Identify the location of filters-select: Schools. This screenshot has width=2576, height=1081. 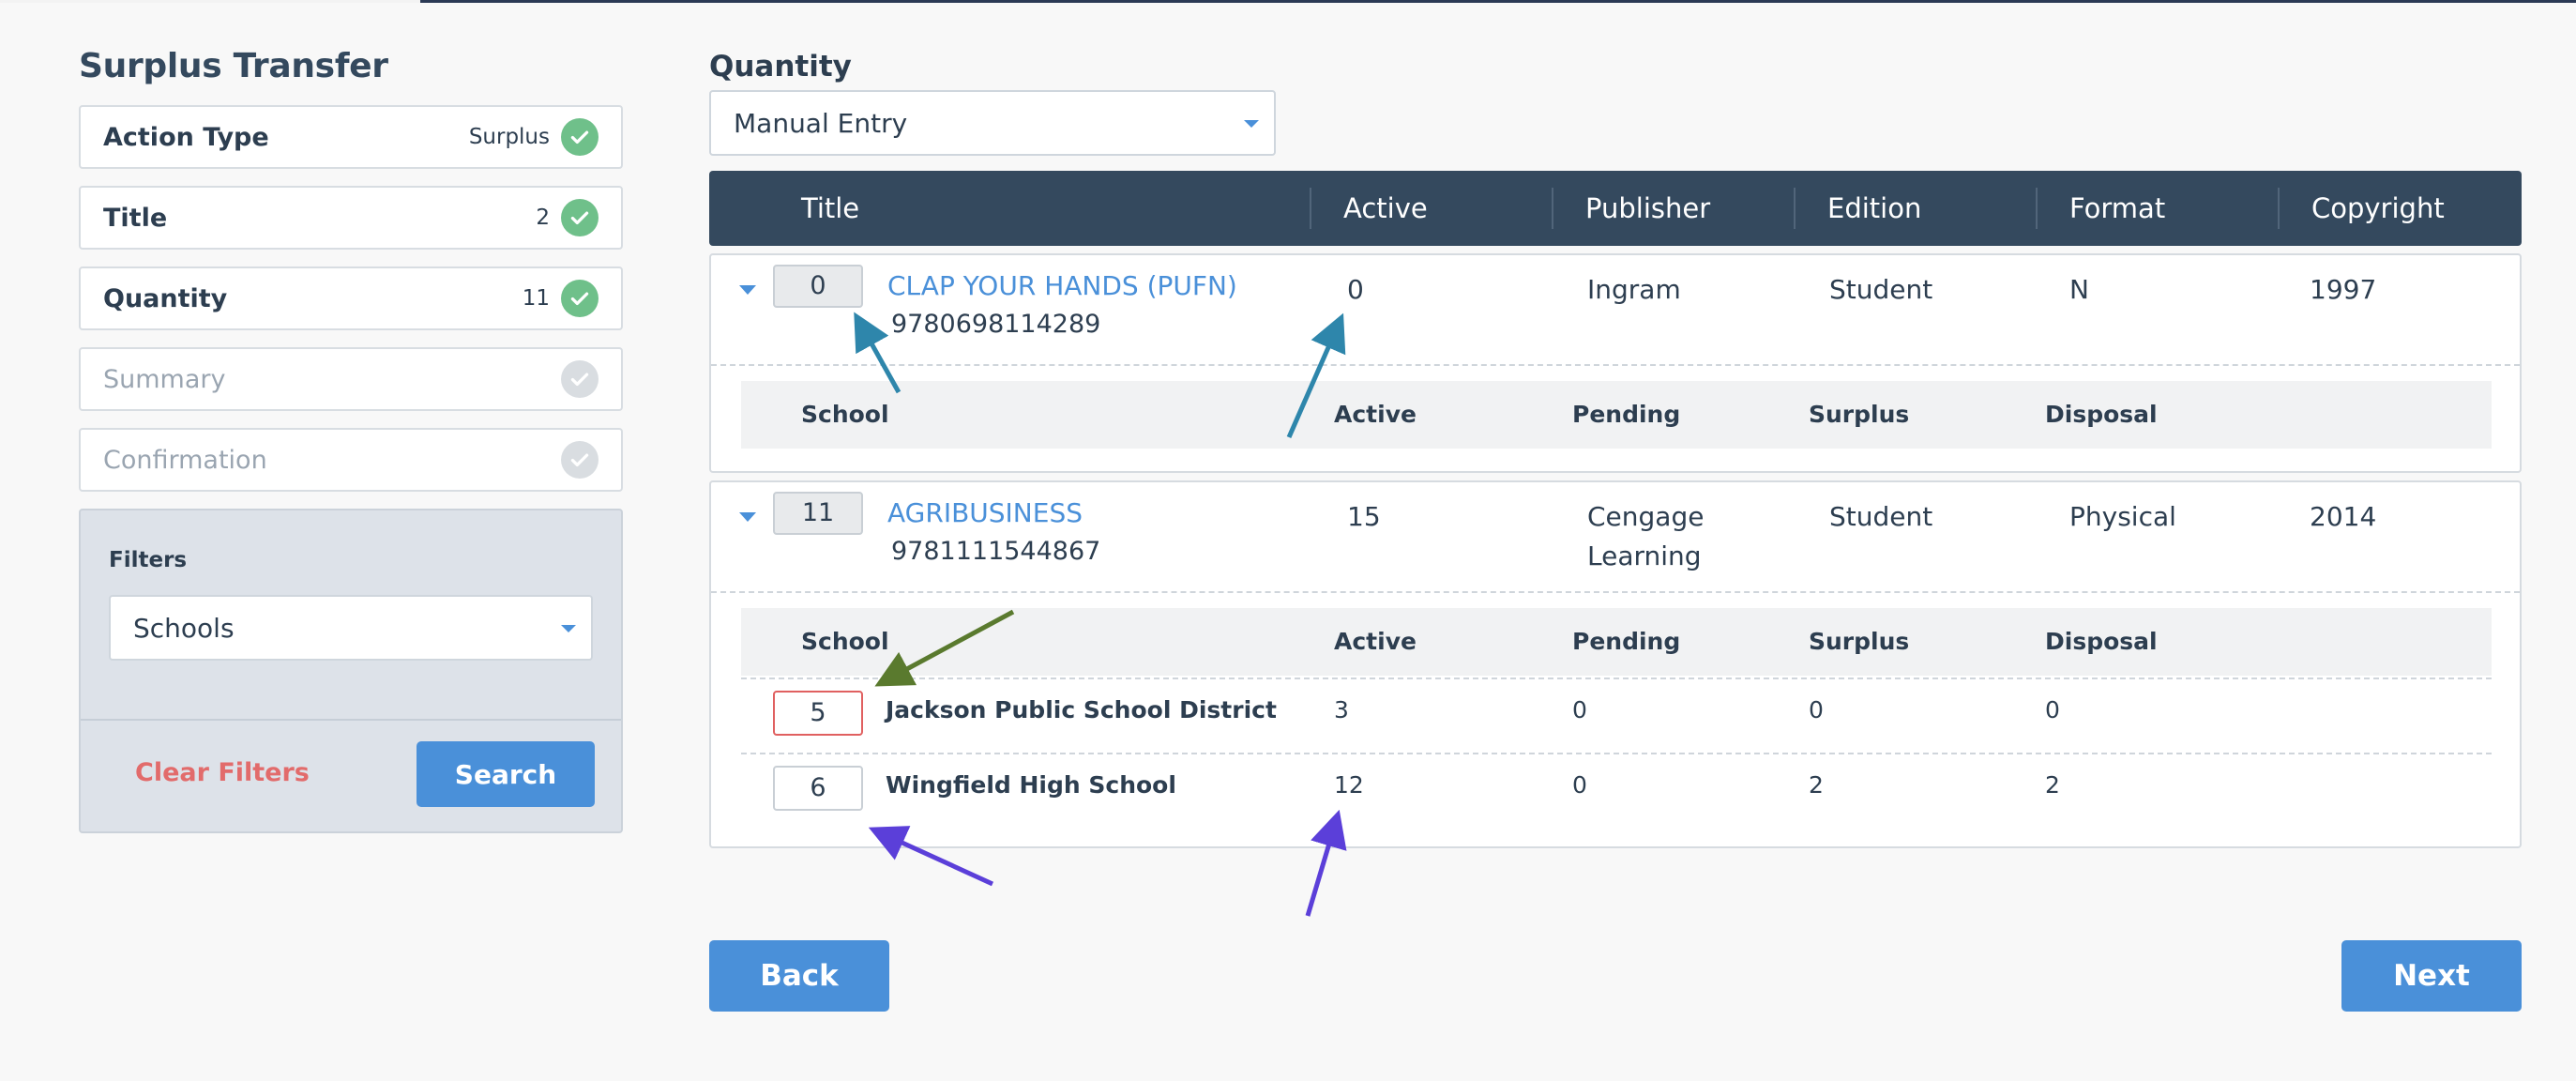
(351, 628).